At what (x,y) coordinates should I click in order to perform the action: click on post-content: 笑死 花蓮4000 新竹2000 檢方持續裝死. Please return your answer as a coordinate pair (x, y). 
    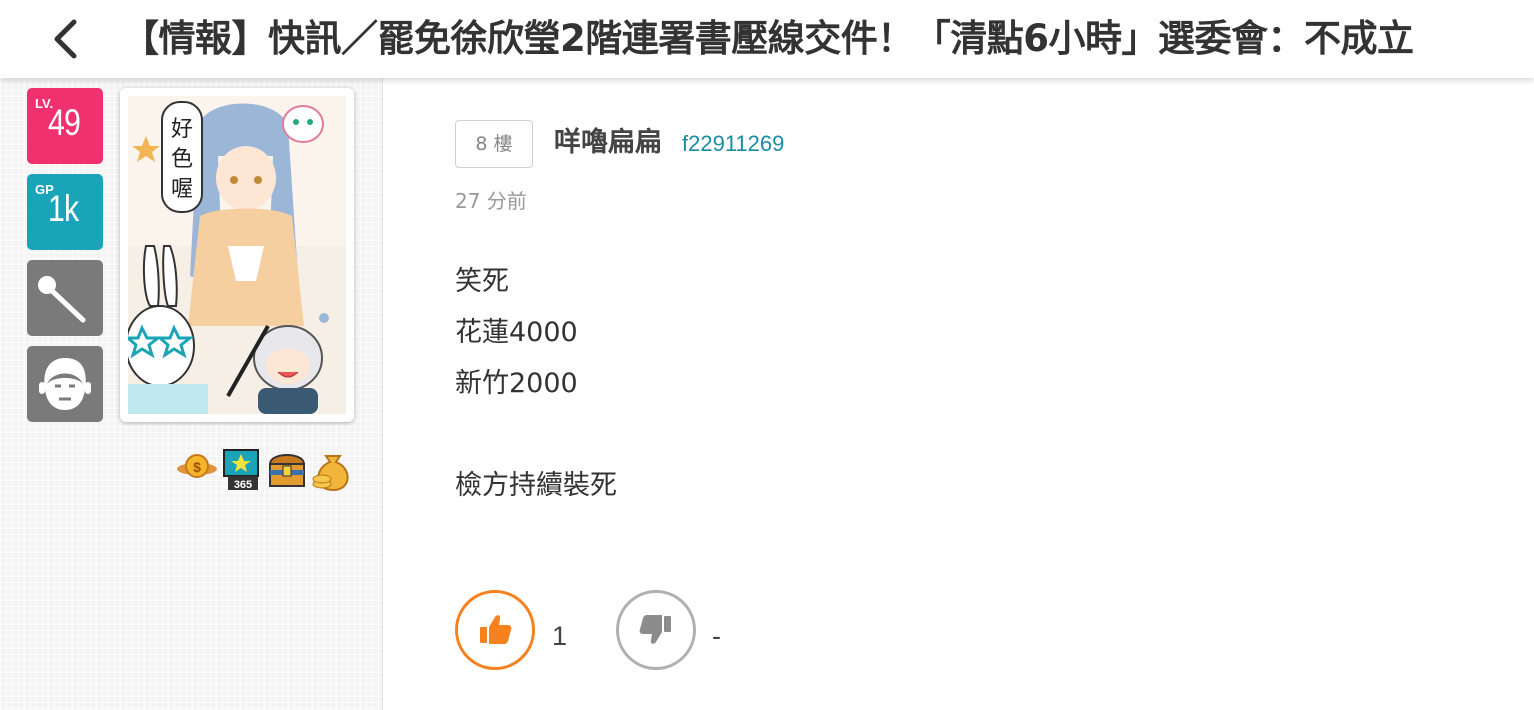
    Looking at the image, I should click on (536, 383).